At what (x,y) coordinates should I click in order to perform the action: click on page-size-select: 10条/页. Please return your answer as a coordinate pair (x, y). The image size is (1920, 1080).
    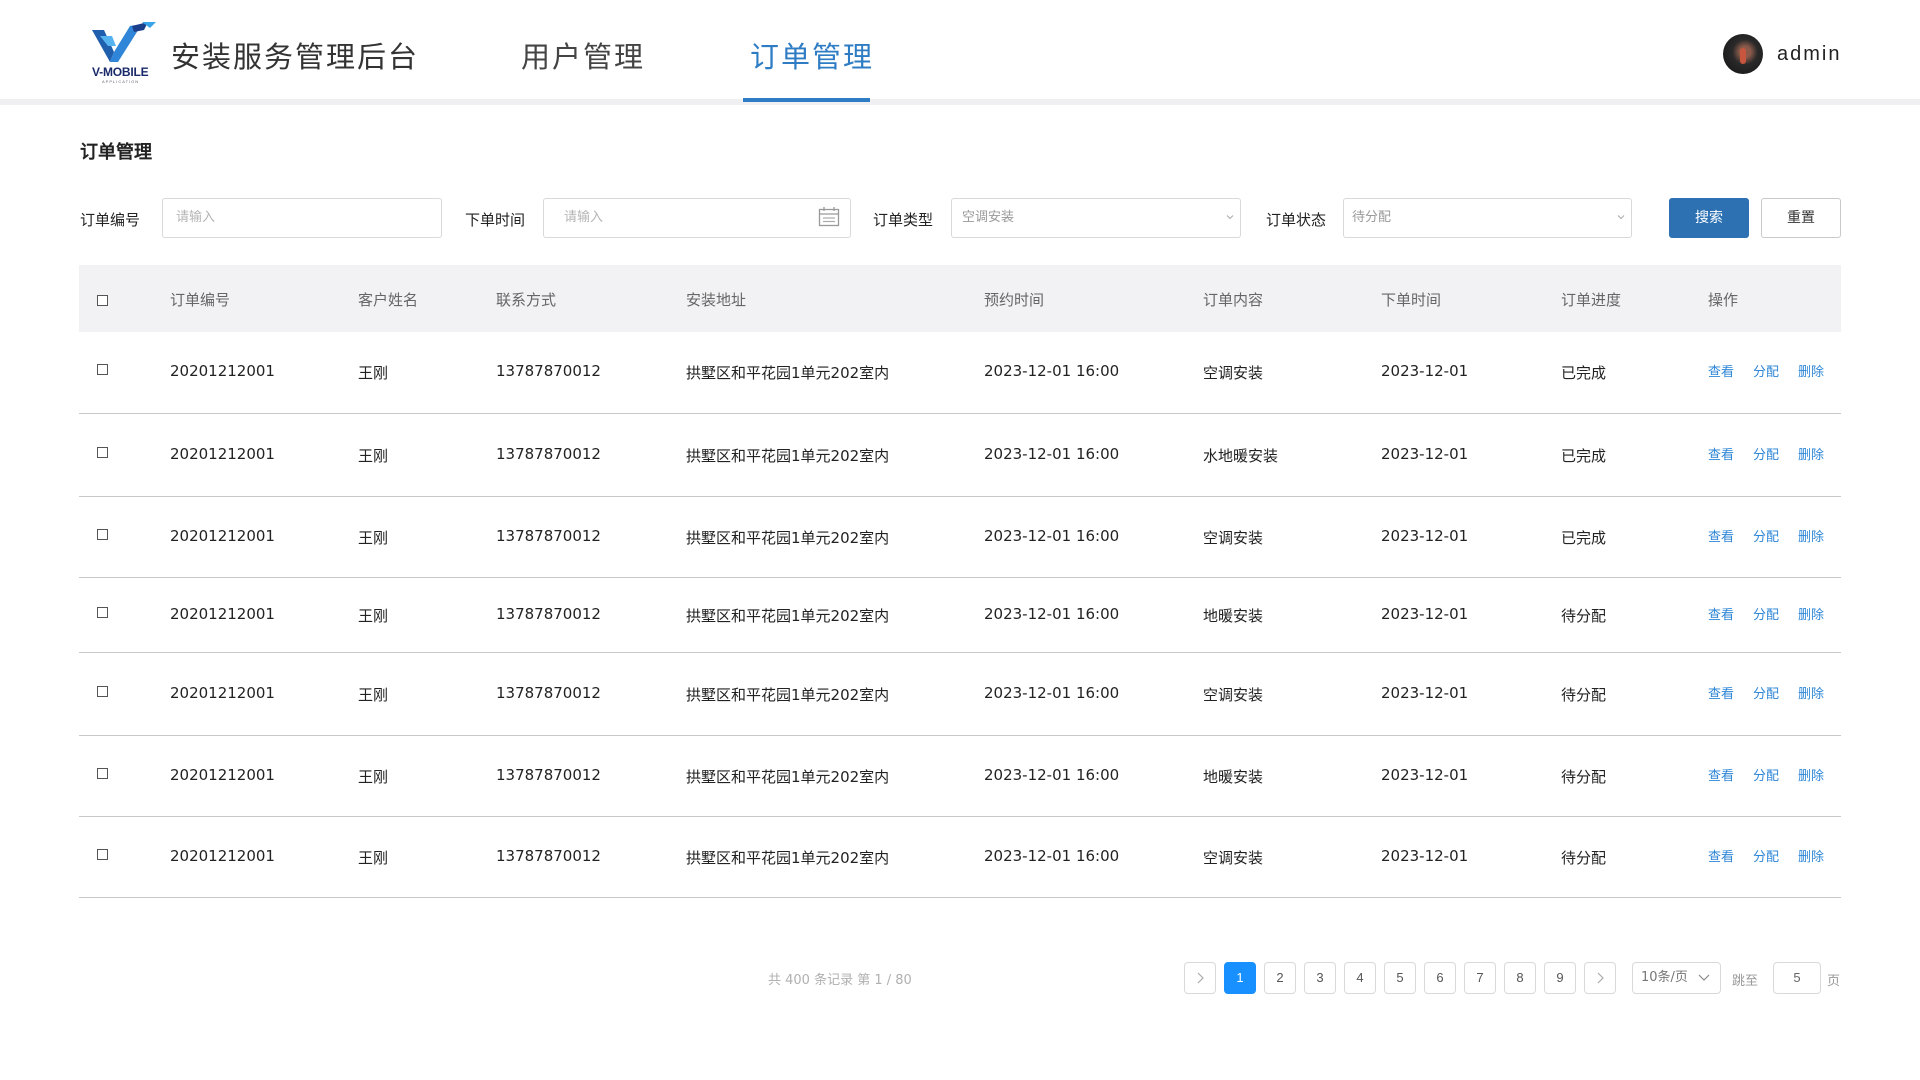
    Looking at the image, I should click on (1676, 978).